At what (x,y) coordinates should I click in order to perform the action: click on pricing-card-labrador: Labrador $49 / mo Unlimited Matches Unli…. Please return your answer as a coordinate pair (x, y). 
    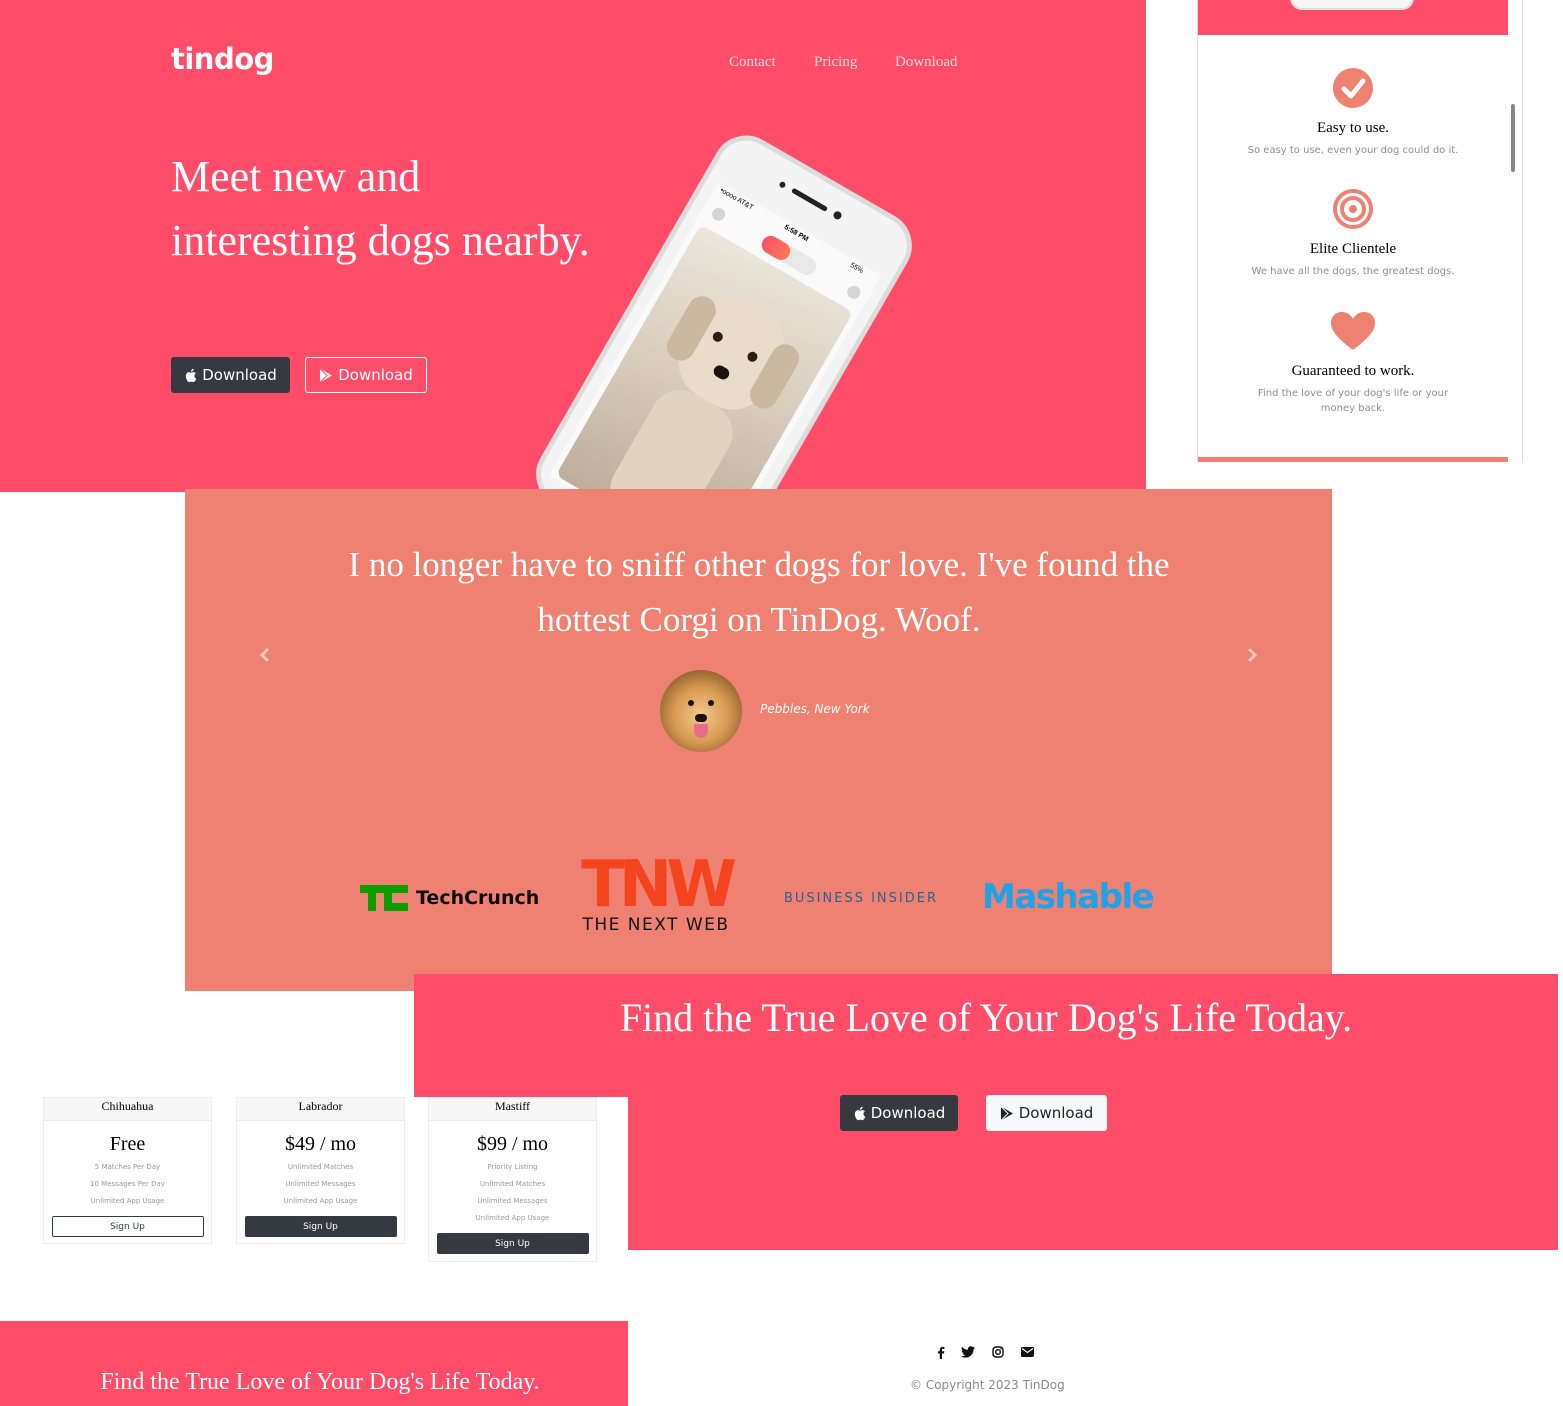
    Looking at the image, I should click on (320, 1170).